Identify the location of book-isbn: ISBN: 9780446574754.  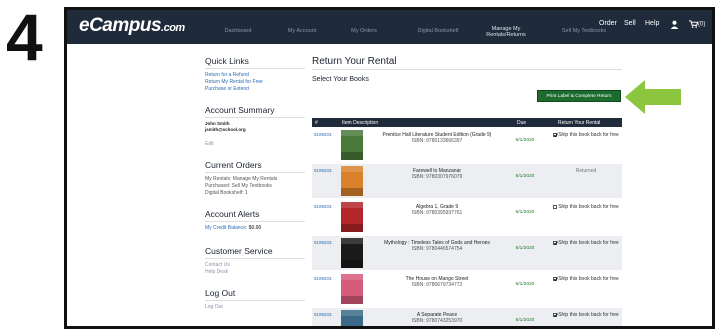
(437, 249).